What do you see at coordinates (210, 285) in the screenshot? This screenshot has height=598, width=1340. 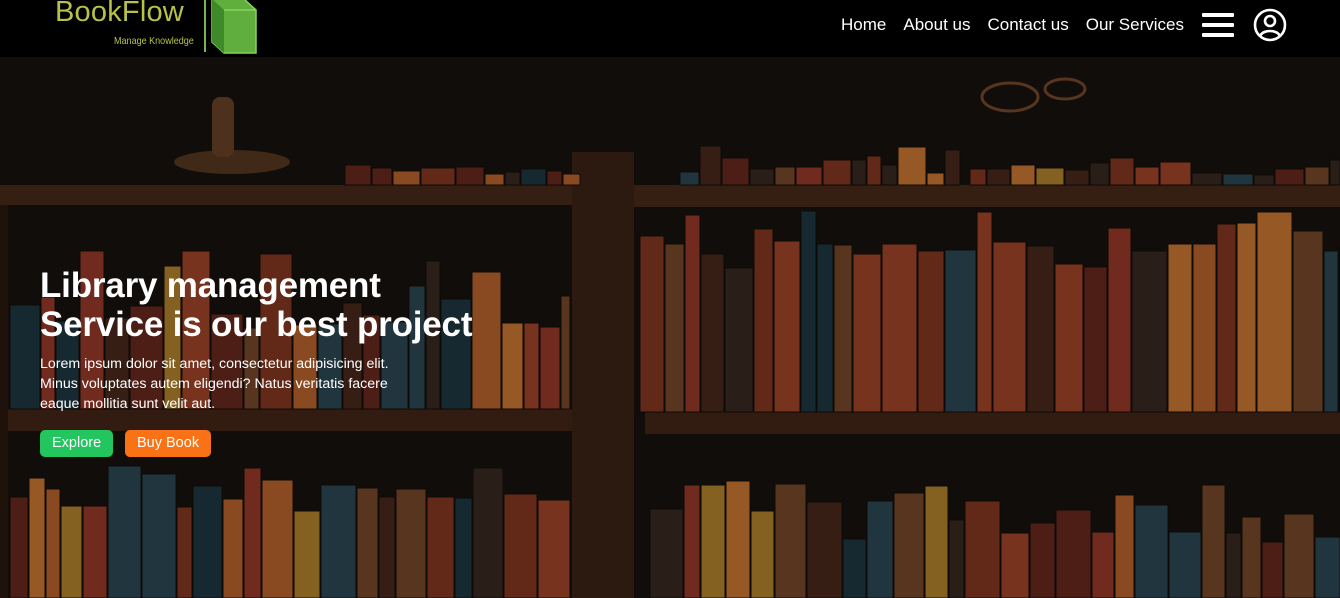 I see `hero-headline-line1: Library management` at bounding box center [210, 285].